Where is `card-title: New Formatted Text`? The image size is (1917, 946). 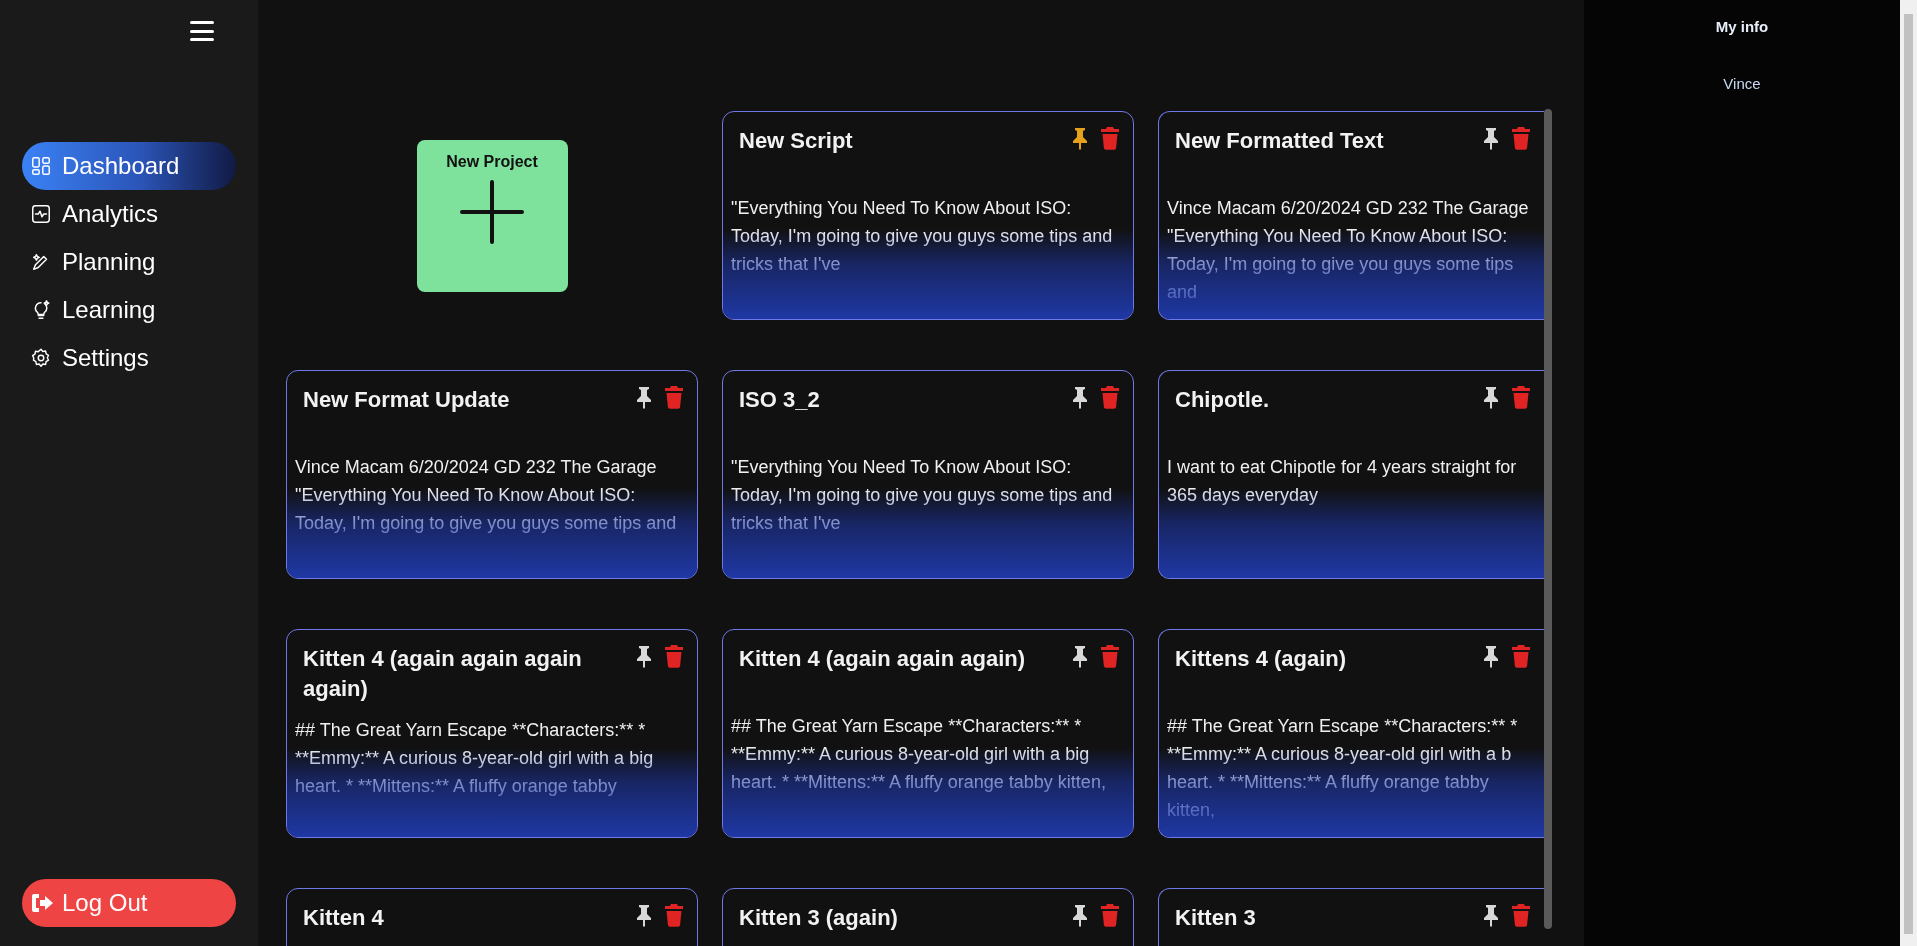
card-title: New Formatted Text is located at coordinates (1280, 141).